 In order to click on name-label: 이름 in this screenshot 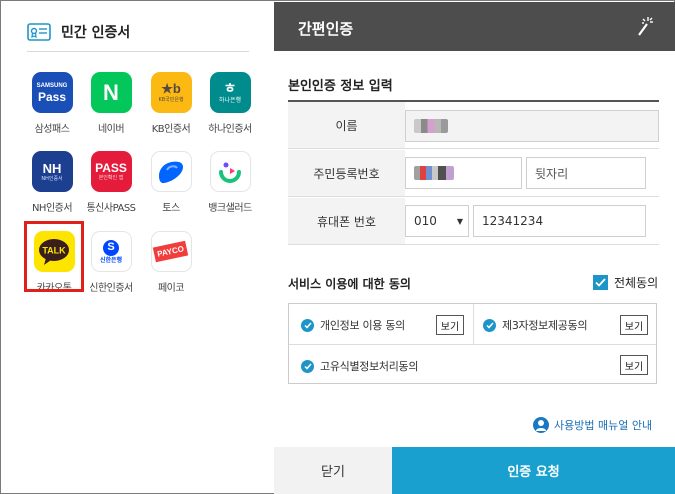, I will do `click(346, 125)`.